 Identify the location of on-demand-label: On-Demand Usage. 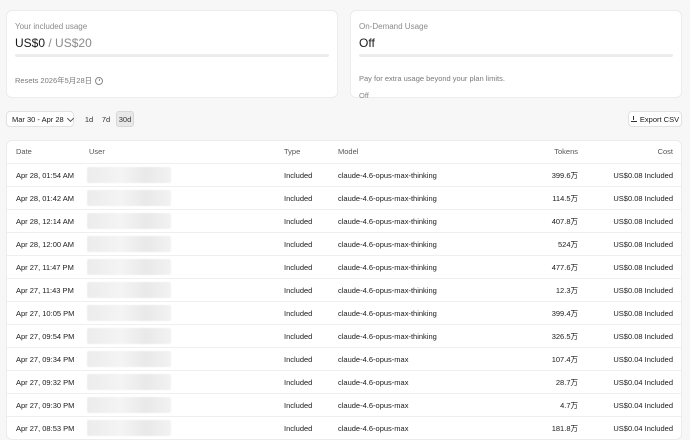
(393, 26).